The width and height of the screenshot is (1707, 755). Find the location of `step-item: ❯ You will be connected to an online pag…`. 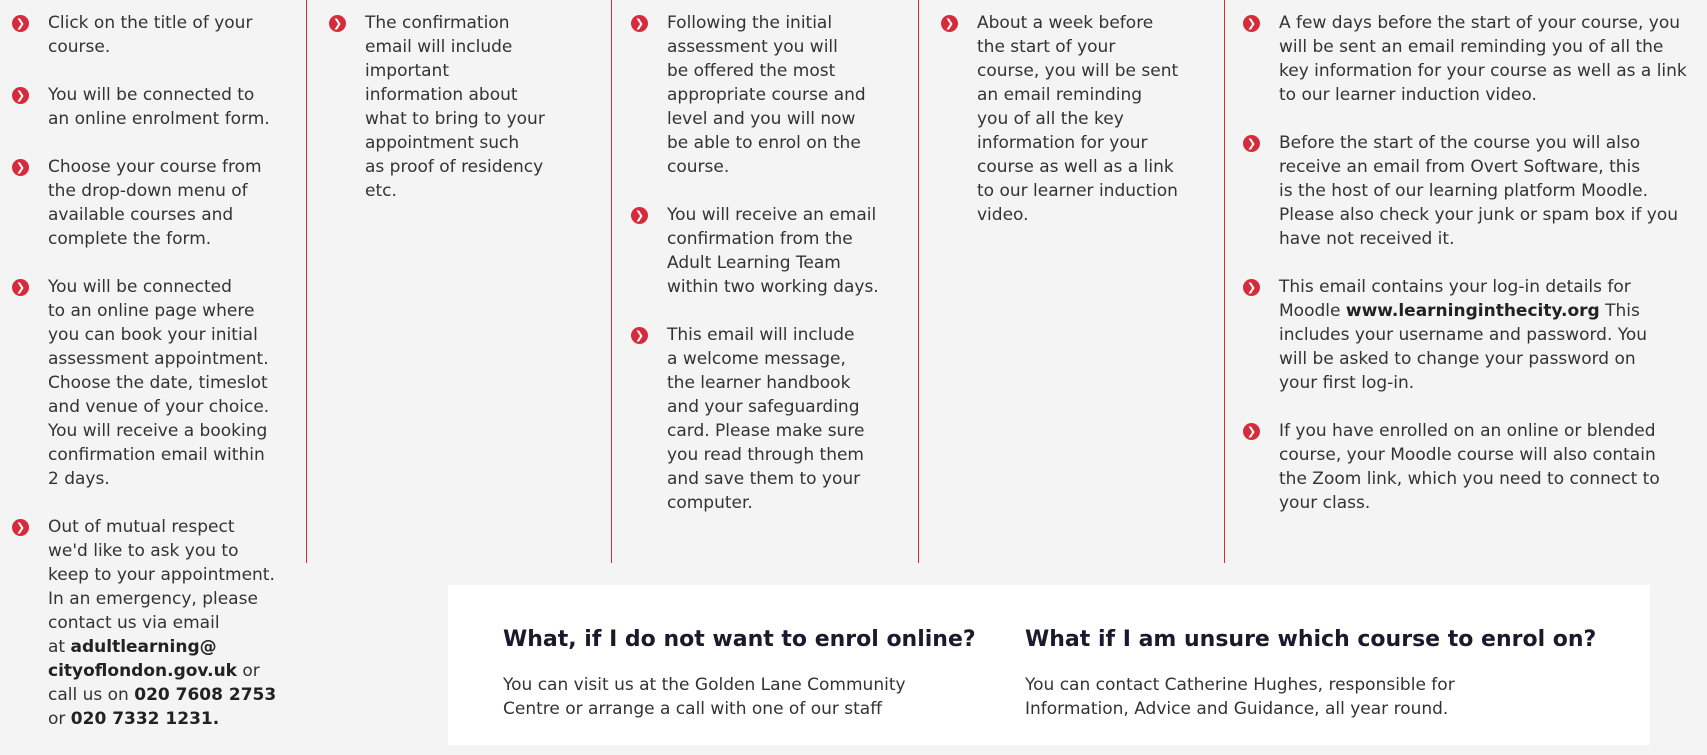

step-item: ❯ You will be connected to an online pag… is located at coordinates (147, 383).